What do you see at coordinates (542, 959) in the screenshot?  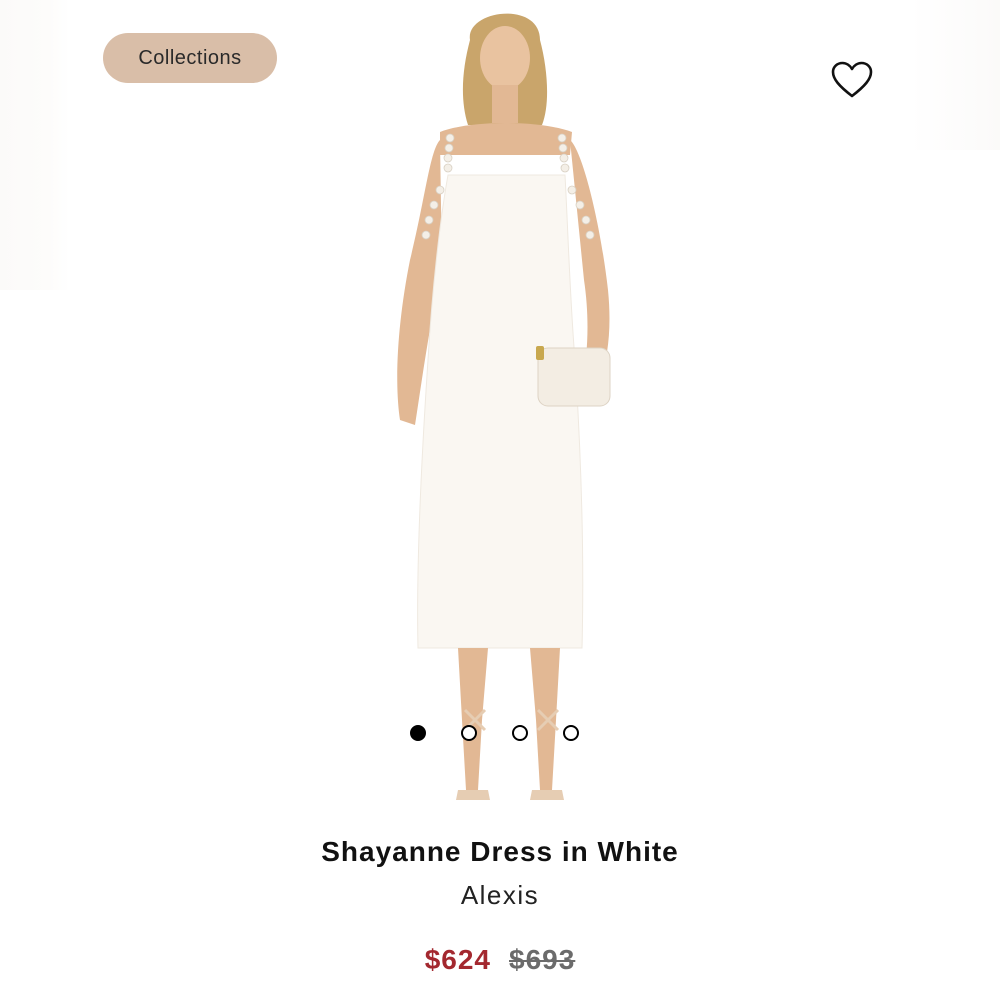 I see `original-price: $693` at bounding box center [542, 959].